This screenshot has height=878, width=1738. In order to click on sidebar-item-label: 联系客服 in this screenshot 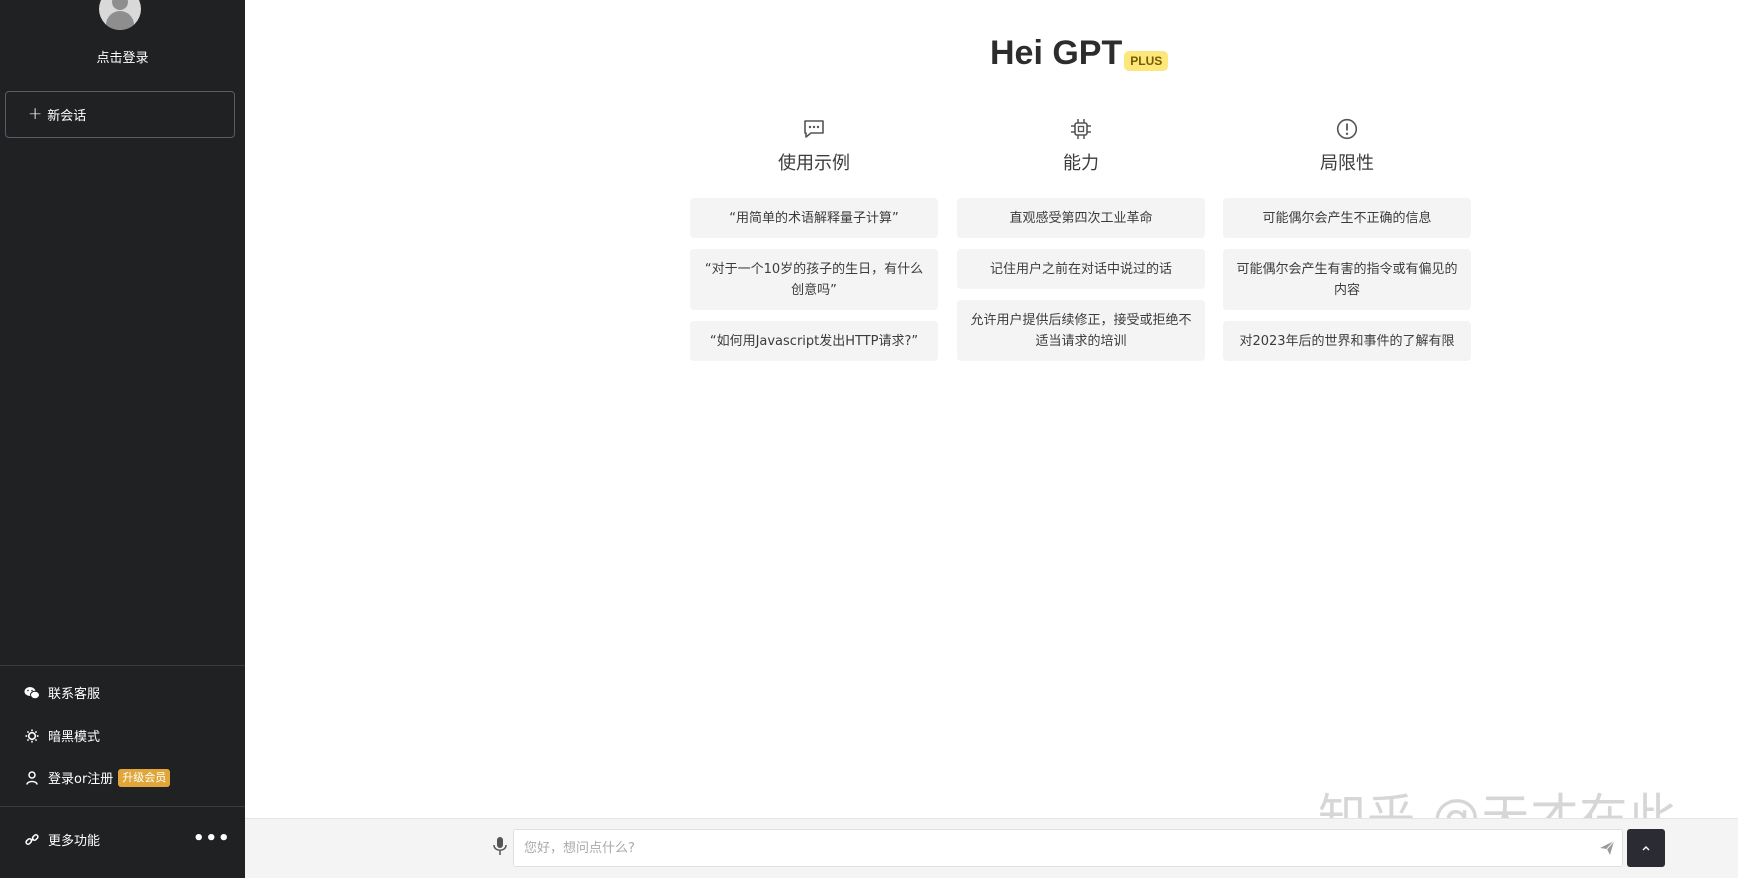, I will do `click(74, 694)`.